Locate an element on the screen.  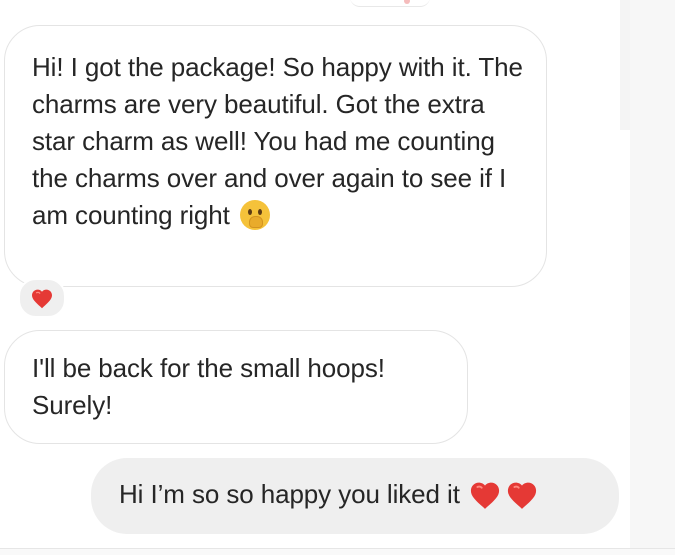
shushing-face-emoji is located at coordinates (254, 215).